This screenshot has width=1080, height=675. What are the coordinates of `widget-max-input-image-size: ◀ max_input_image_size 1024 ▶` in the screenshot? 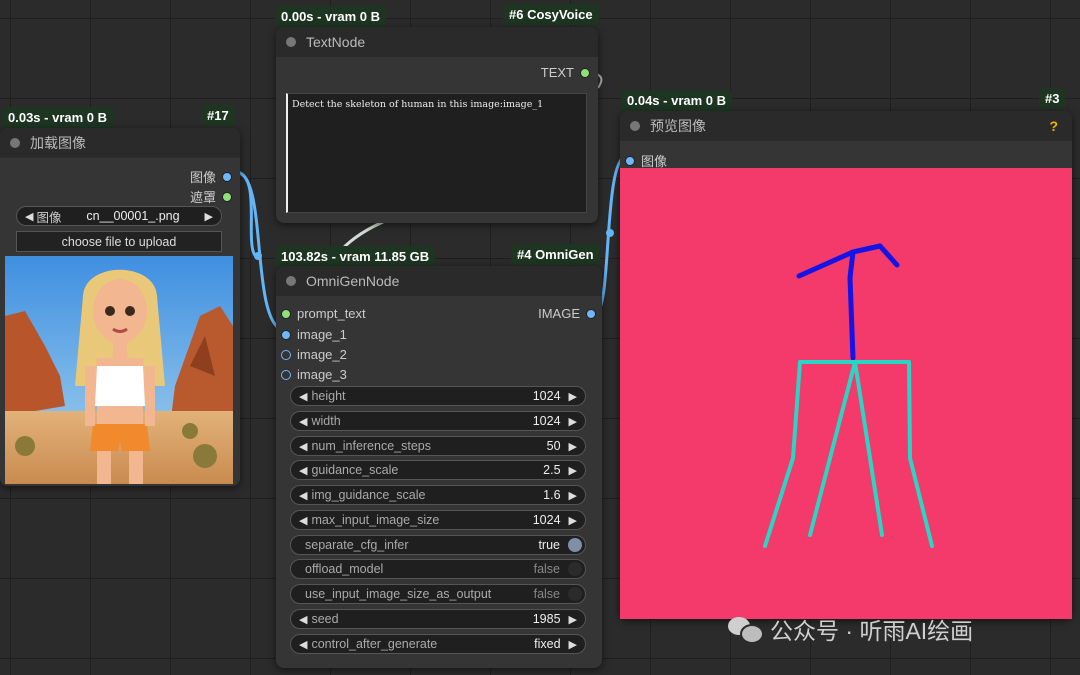 It's located at (438, 520).